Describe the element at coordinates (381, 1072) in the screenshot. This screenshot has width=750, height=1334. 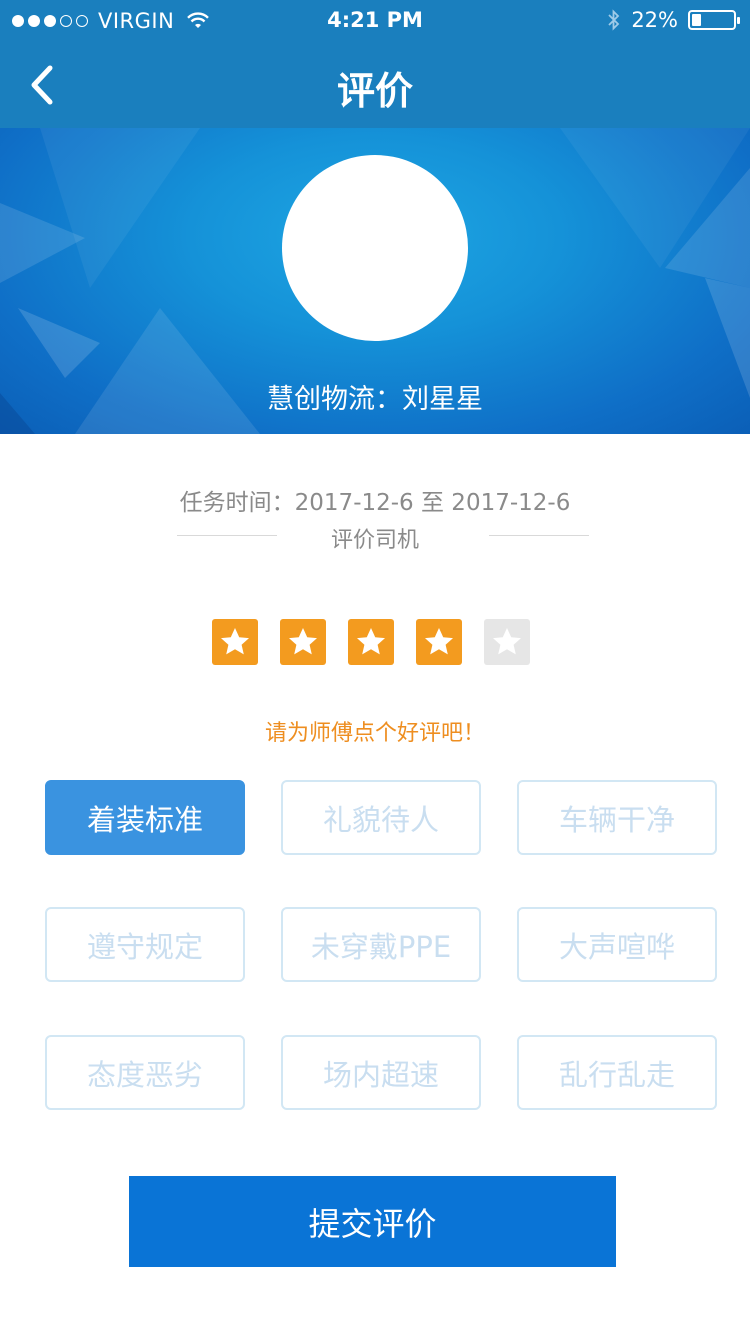
I see `tag-button: 场内超速` at that location.